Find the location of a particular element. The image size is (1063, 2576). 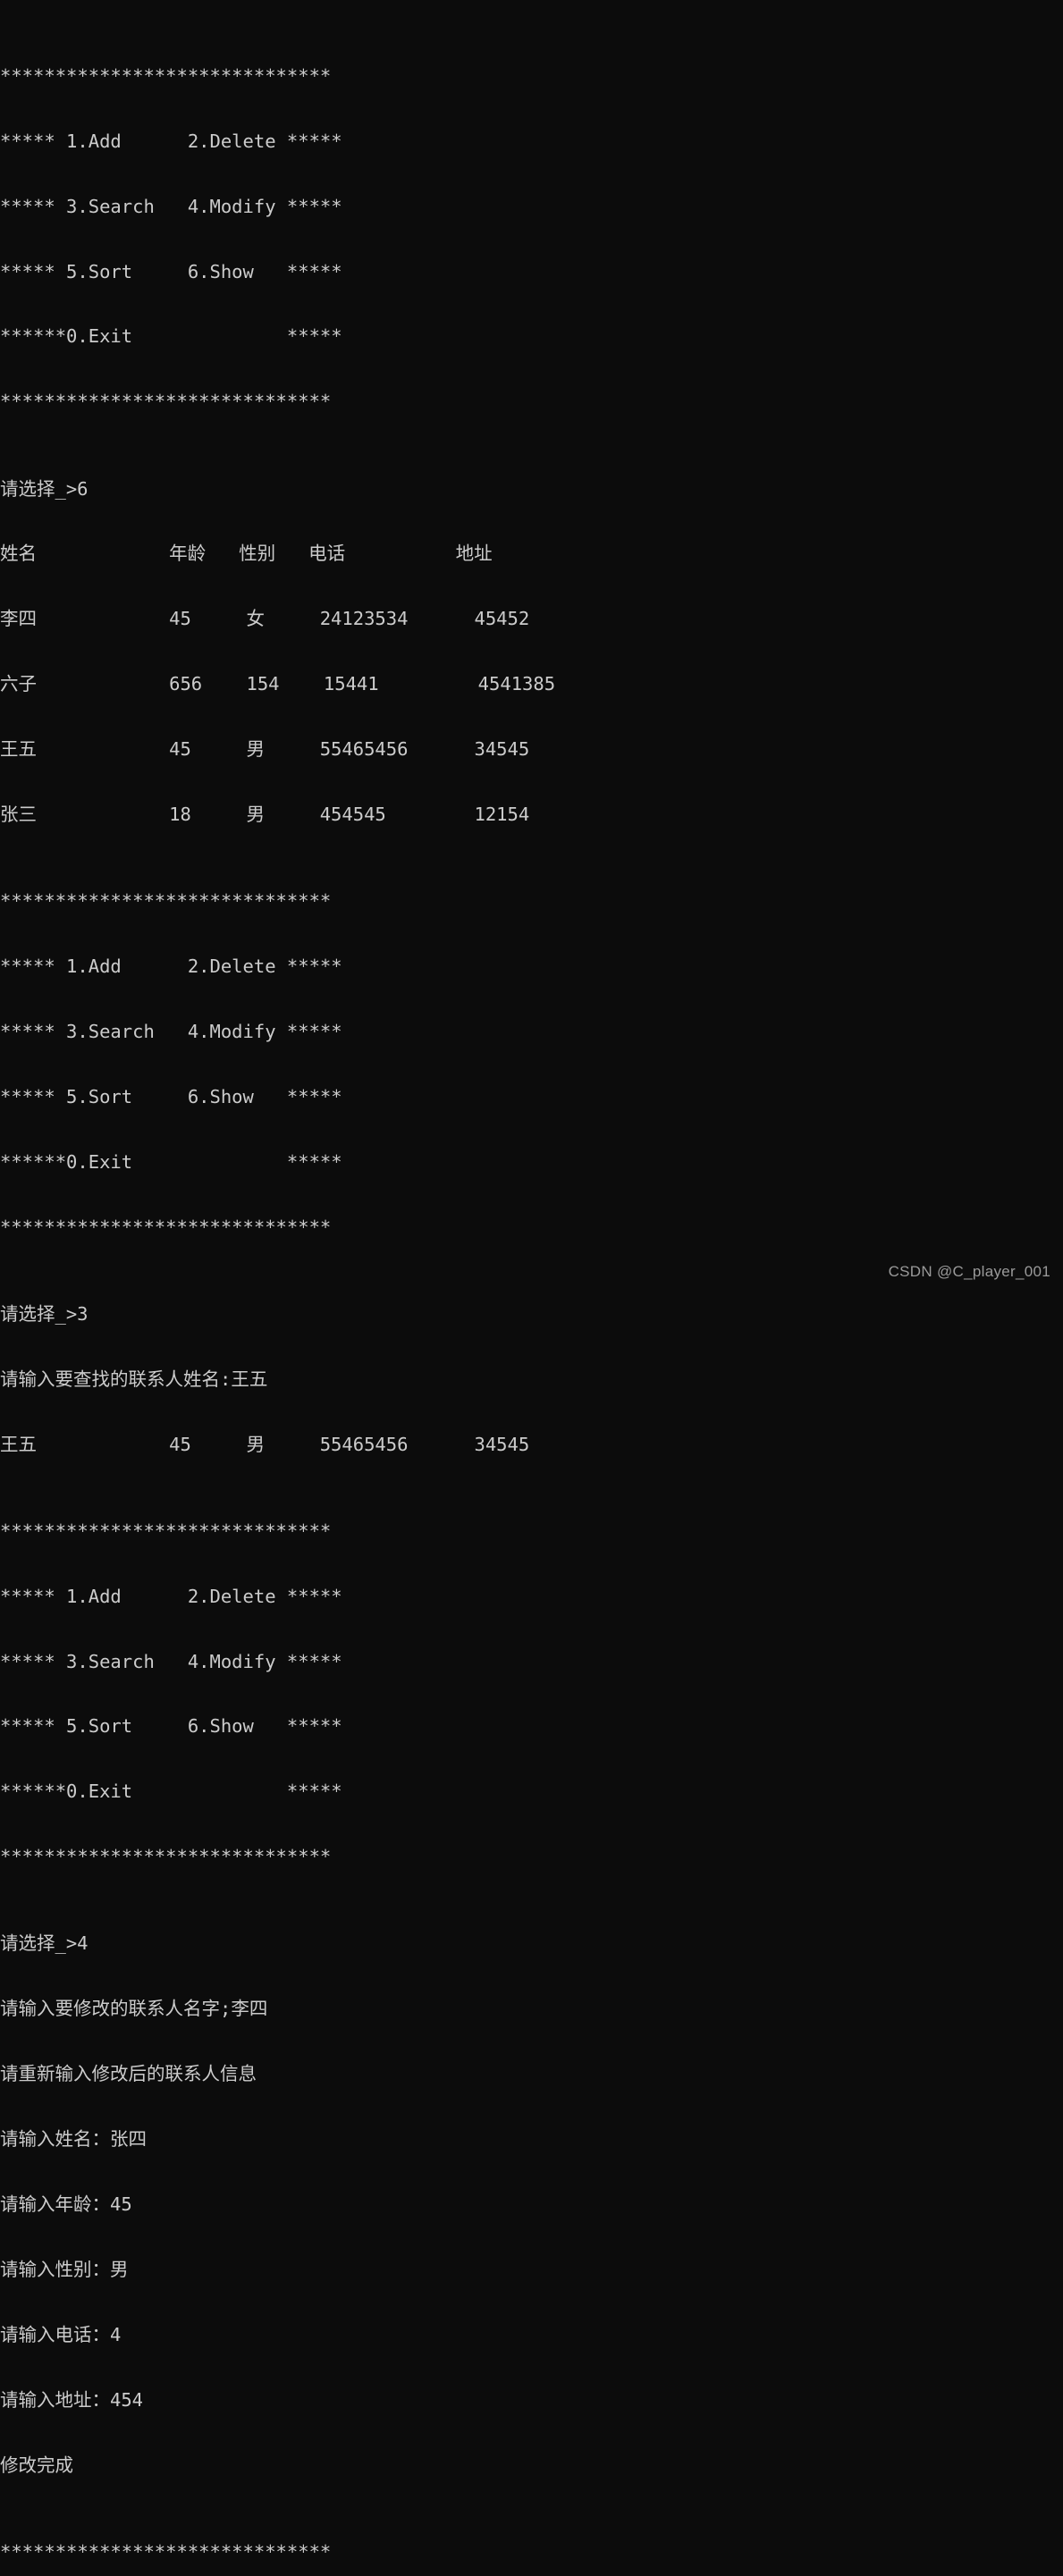

table-row: 六子 656 154 15441 4541385 is located at coordinates (278, 684).